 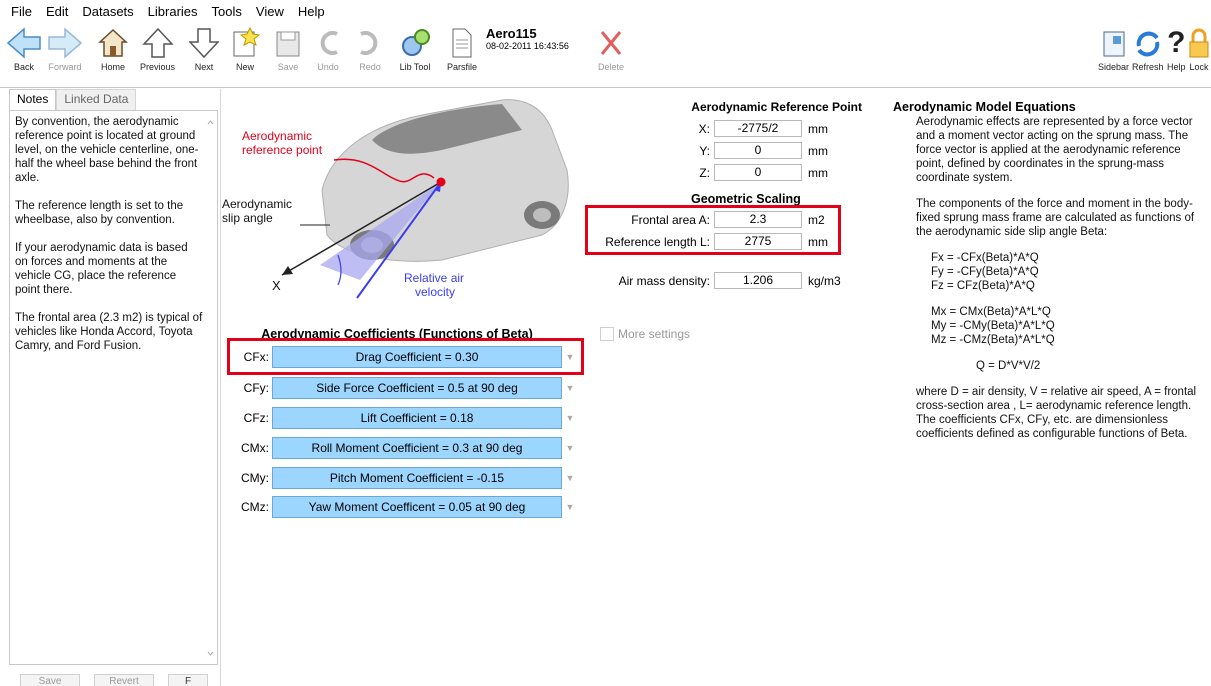 I want to click on new-label: New, so click(x=244, y=67).